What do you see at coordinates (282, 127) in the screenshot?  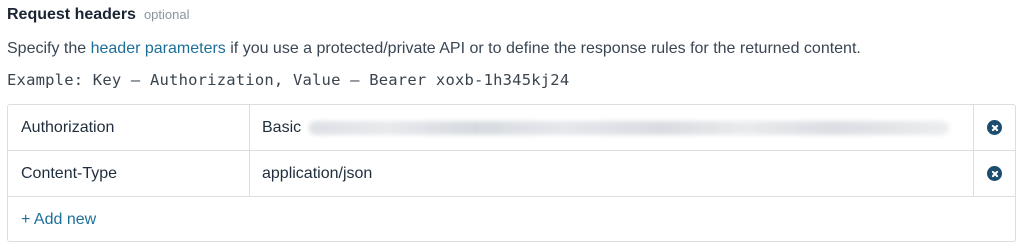 I see `header-value-text: Basic` at bounding box center [282, 127].